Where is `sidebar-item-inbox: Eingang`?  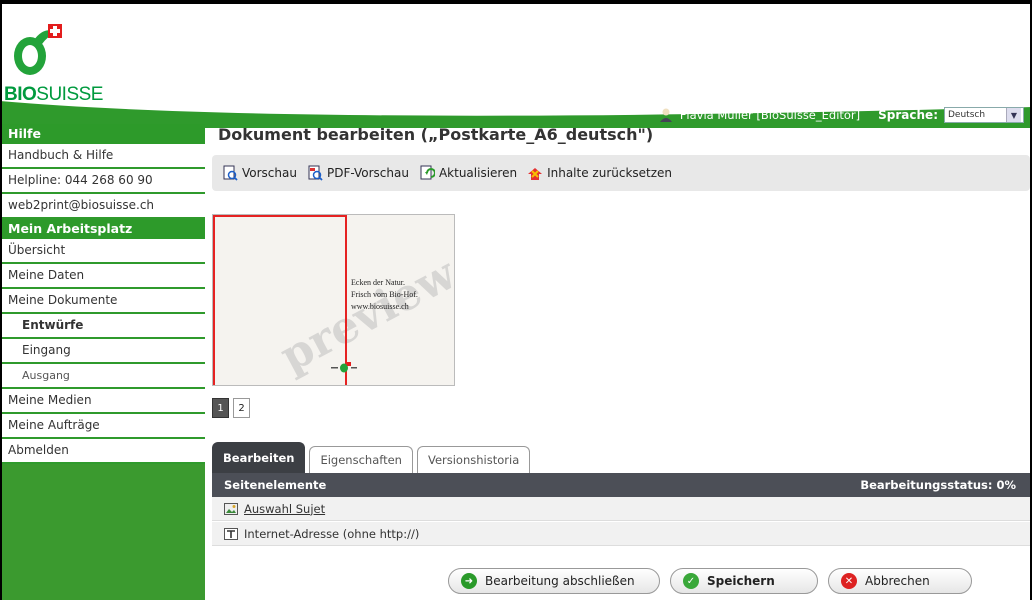
sidebar-item-inbox: Eingang is located at coordinates (102, 351).